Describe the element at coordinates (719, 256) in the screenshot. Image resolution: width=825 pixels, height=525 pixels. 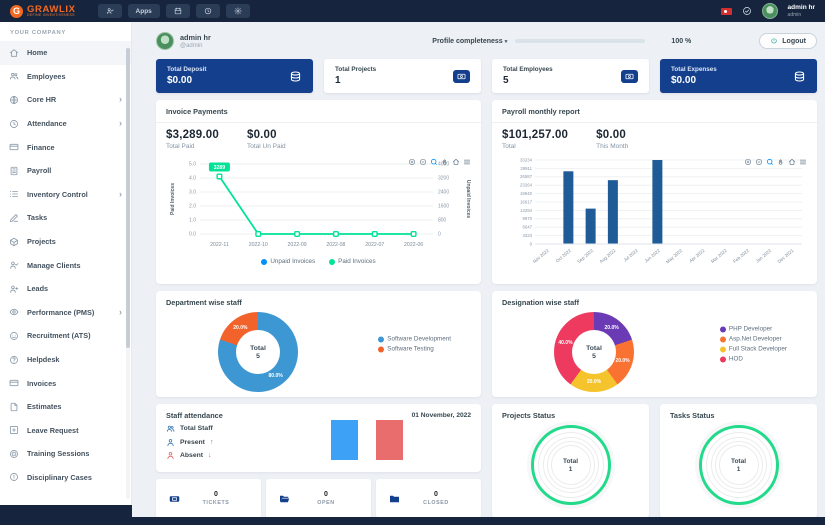
I see `svg-text: Mar 2022` at that location.